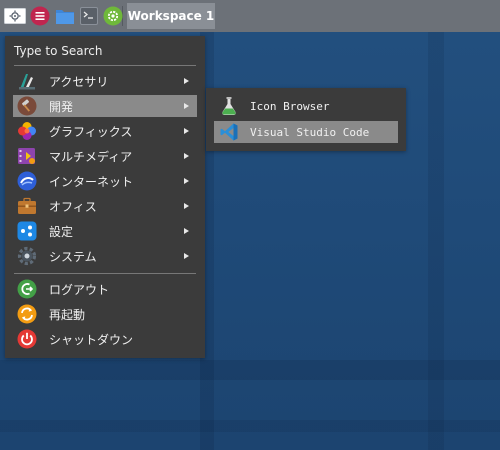 This screenshot has height=450, width=500. I want to click on settings-button, so click(113, 16).